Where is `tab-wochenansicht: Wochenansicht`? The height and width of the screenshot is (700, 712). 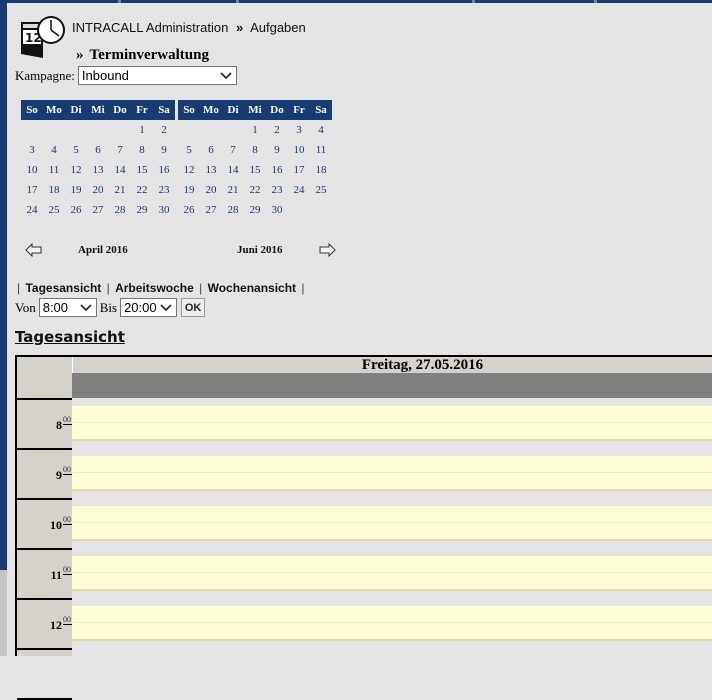
tab-wochenansicht: Wochenansicht is located at coordinates (252, 288).